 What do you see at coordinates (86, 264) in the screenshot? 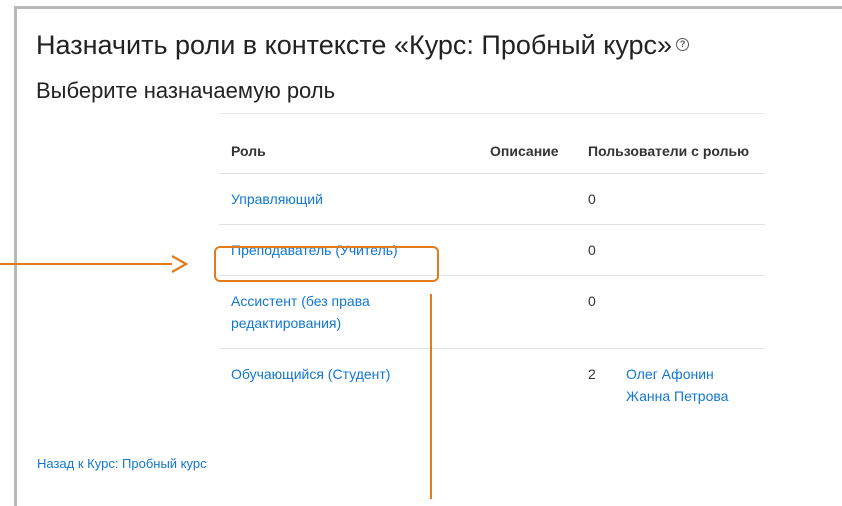
I see `annotation-arrow-line` at bounding box center [86, 264].